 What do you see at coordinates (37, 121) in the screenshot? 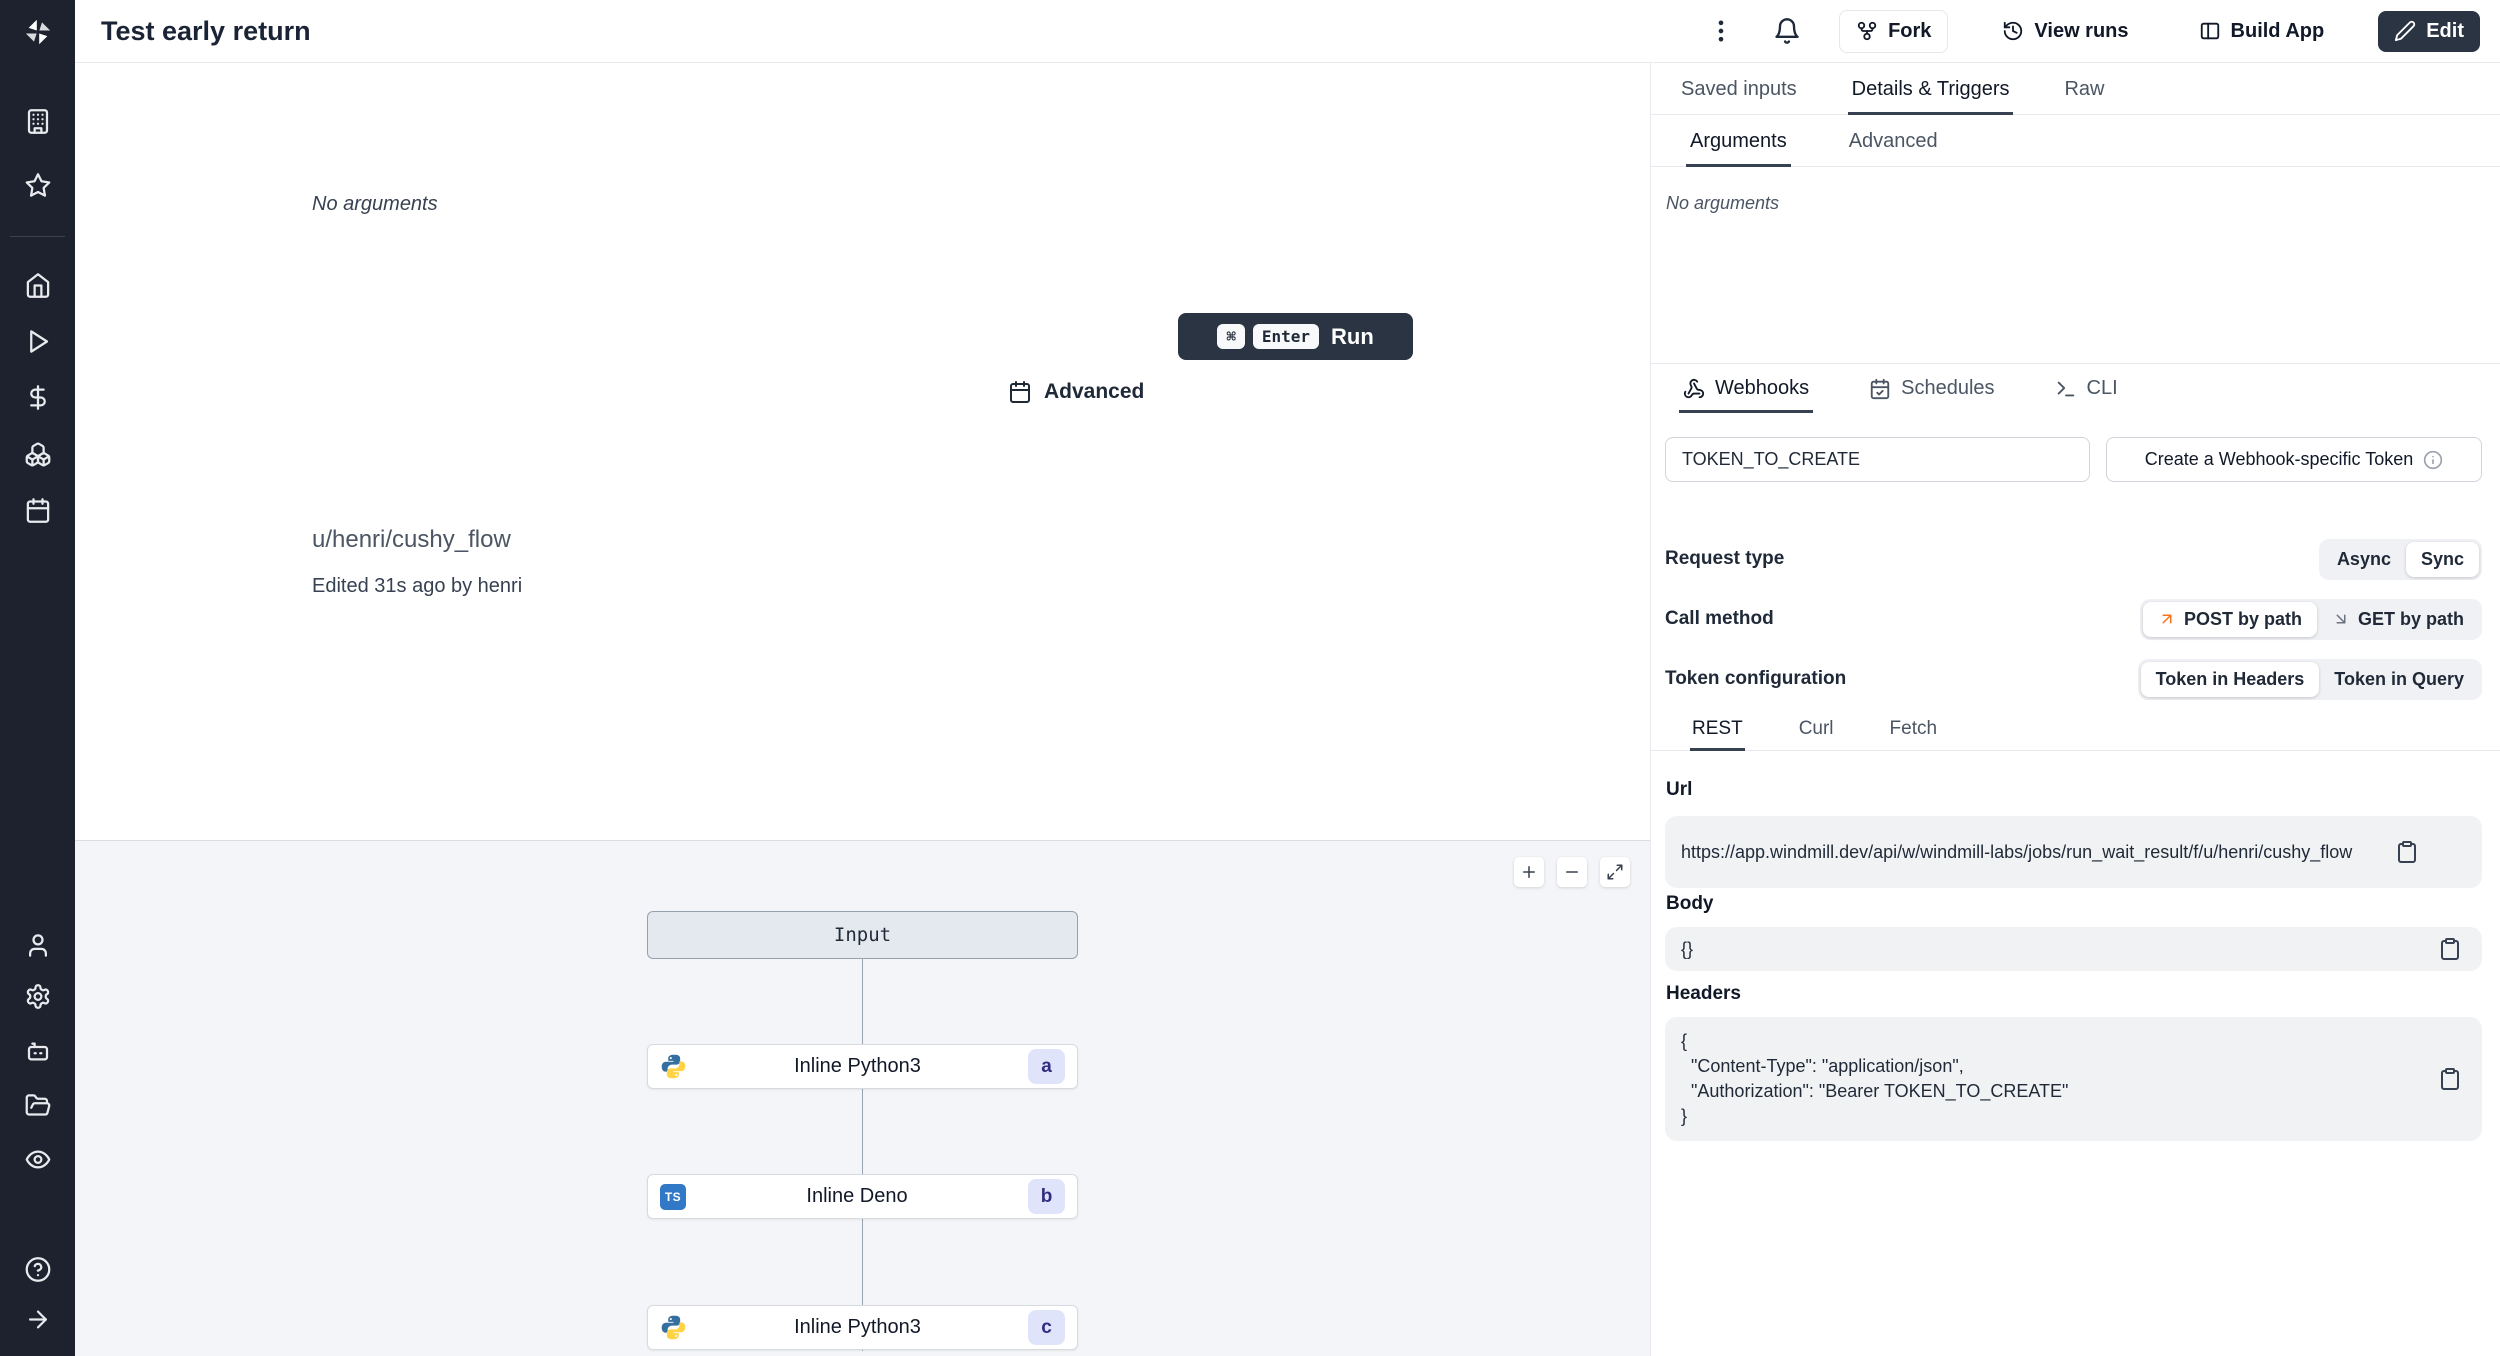
I see `buildings-icon` at bounding box center [37, 121].